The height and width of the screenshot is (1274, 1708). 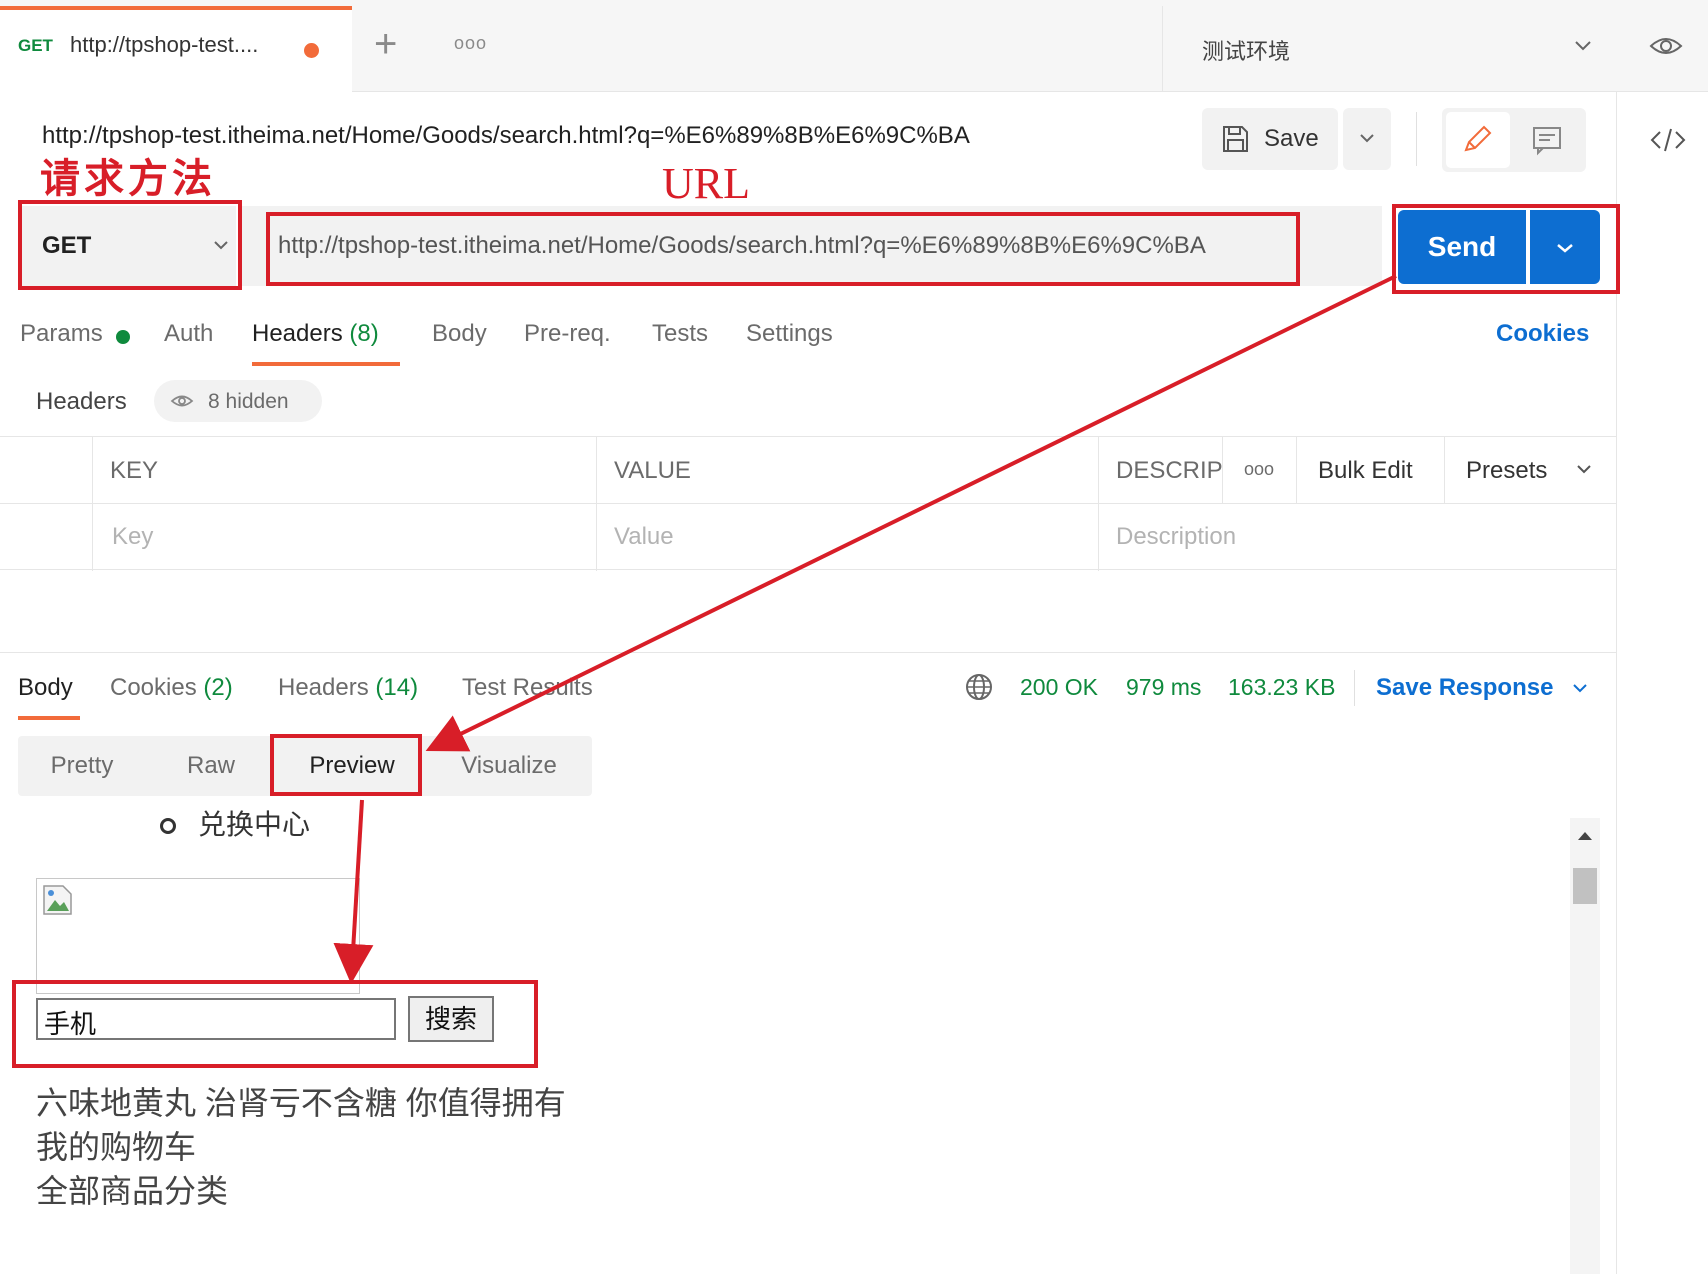 What do you see at coordinates (218, 687) in the screenshot?
I see `response-tab-cookies-count: (2)` at bounding box center [218, 687].